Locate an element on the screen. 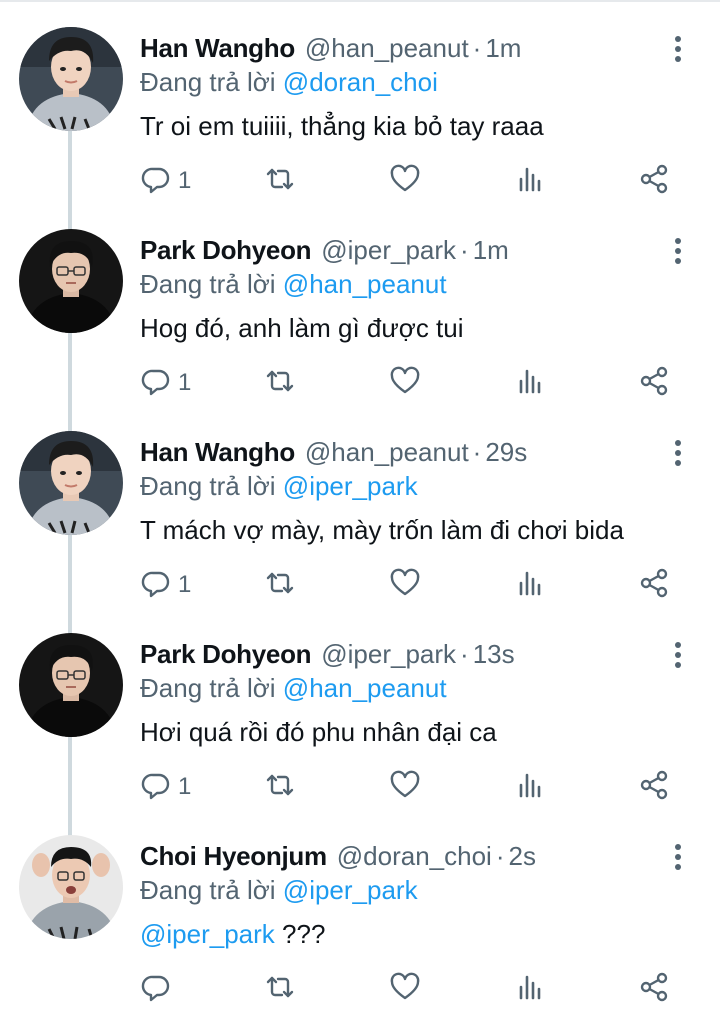  tweet-header: Choi Hyeonjum @doran_choi · 2s is located at coordinates (338, 856).